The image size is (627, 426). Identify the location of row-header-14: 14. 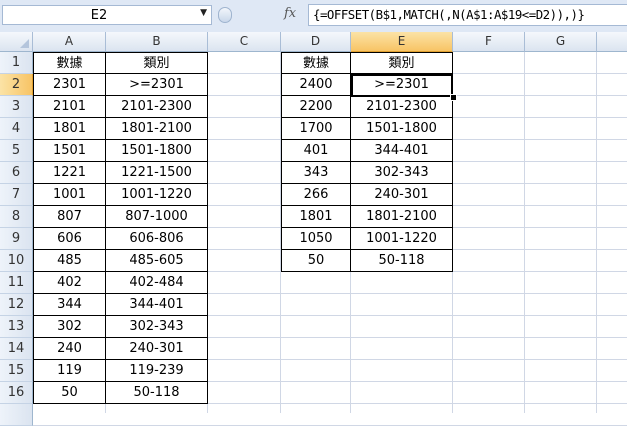
(16, 349).